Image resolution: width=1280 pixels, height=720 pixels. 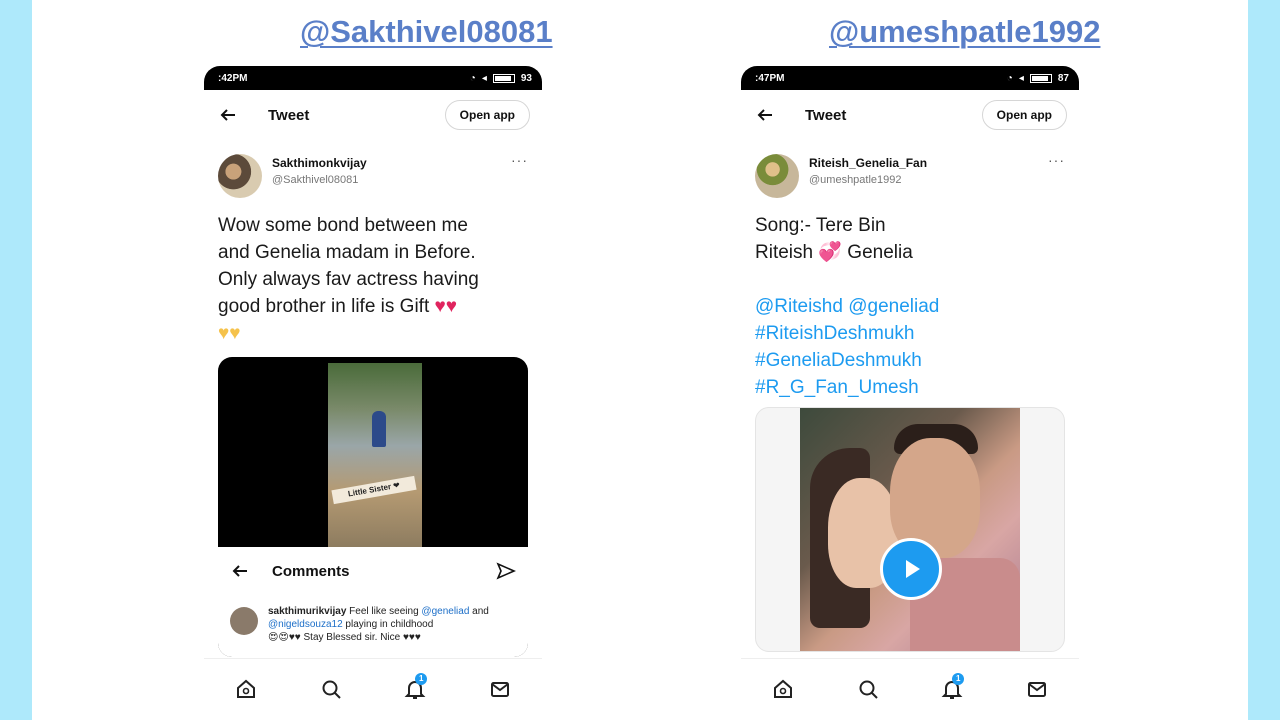 What do you see at coordinates (307, 611) in the screenshot?
I see `comment-user: sakthimurikvijay` at bounding box center [307, 611].